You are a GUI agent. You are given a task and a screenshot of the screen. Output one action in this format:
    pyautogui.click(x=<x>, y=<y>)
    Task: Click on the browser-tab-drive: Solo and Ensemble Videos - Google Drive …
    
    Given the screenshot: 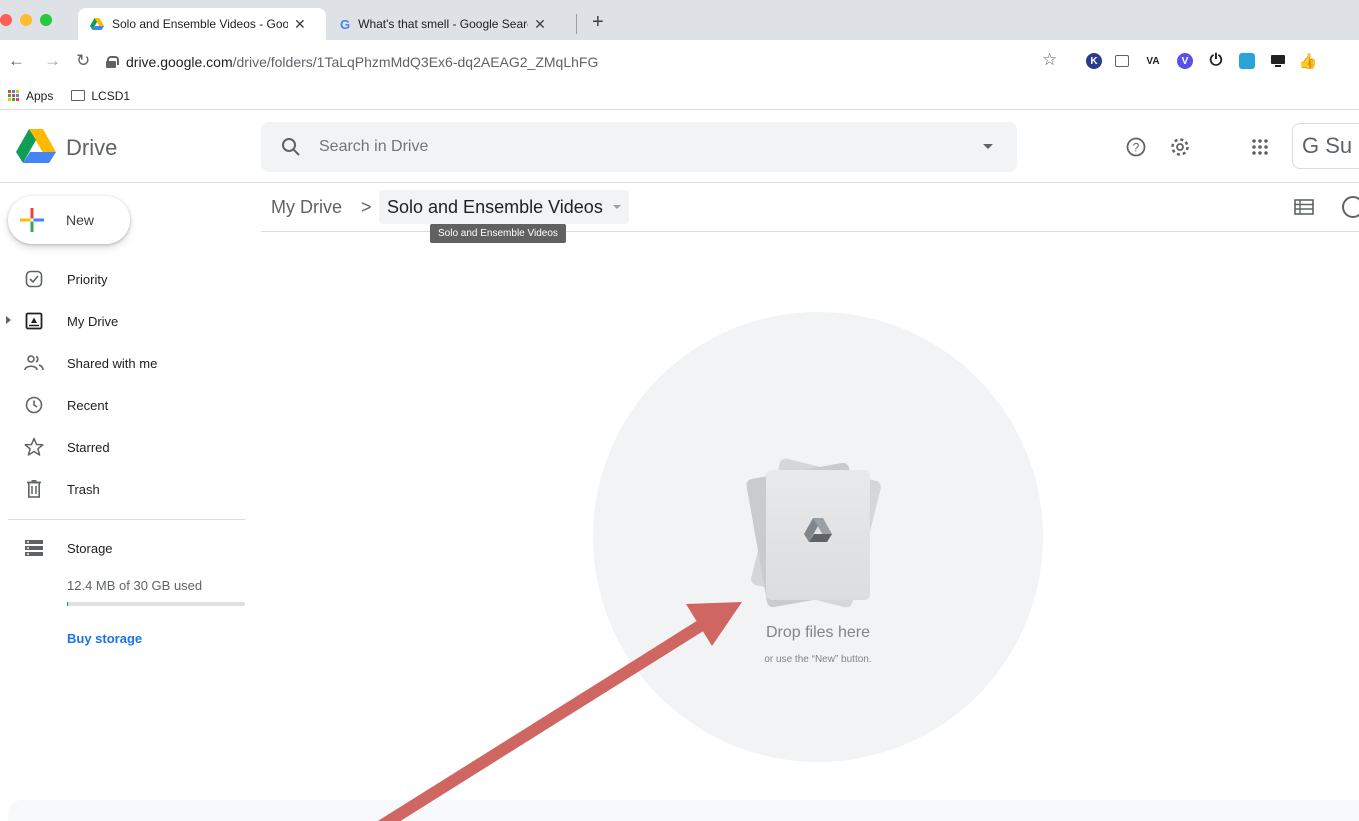 What is the action you would take?
    pyautogui.click(x=202, y=24)
    